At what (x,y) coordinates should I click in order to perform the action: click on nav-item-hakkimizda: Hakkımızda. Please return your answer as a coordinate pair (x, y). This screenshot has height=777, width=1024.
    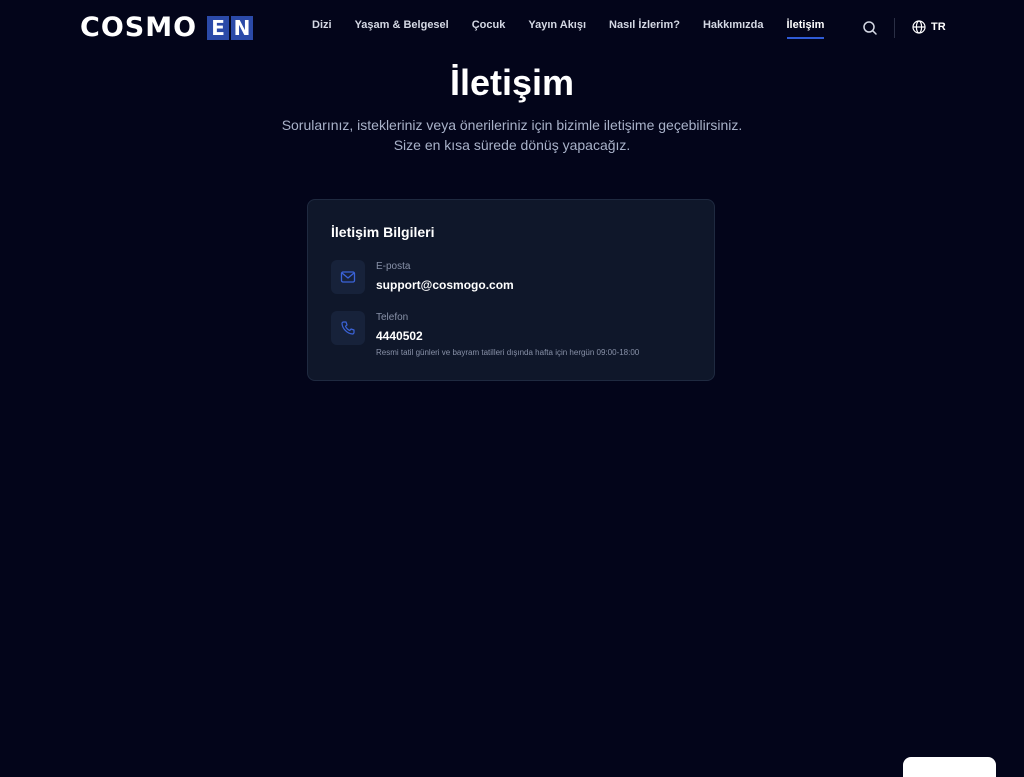
    Looking at the image, I should click on (733, 29).